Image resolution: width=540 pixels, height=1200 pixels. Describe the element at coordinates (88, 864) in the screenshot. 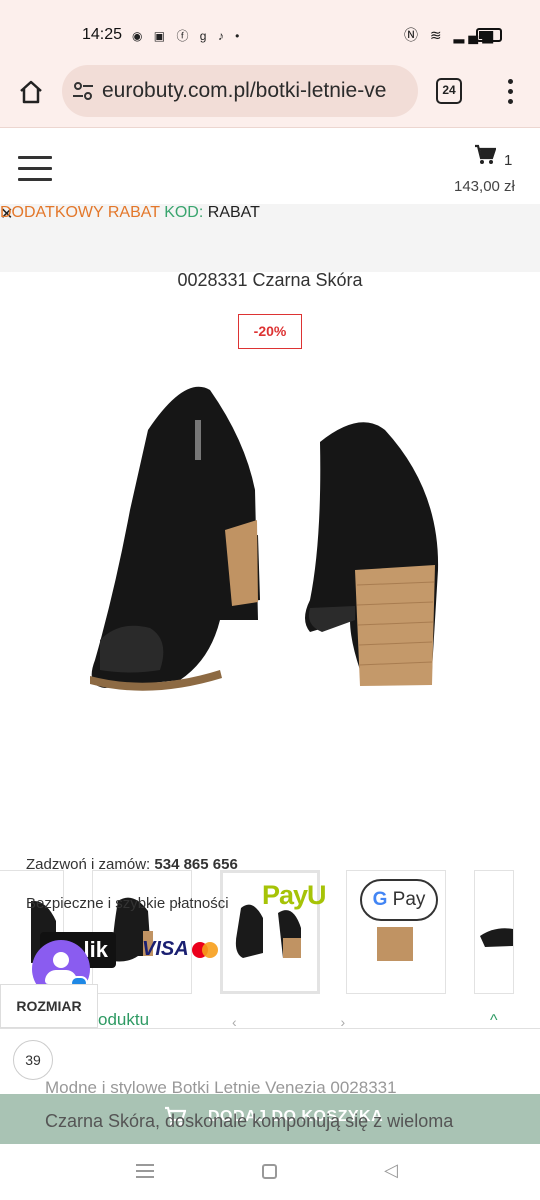

I see `call-text: Zadzwoń i zamów:` at that location.